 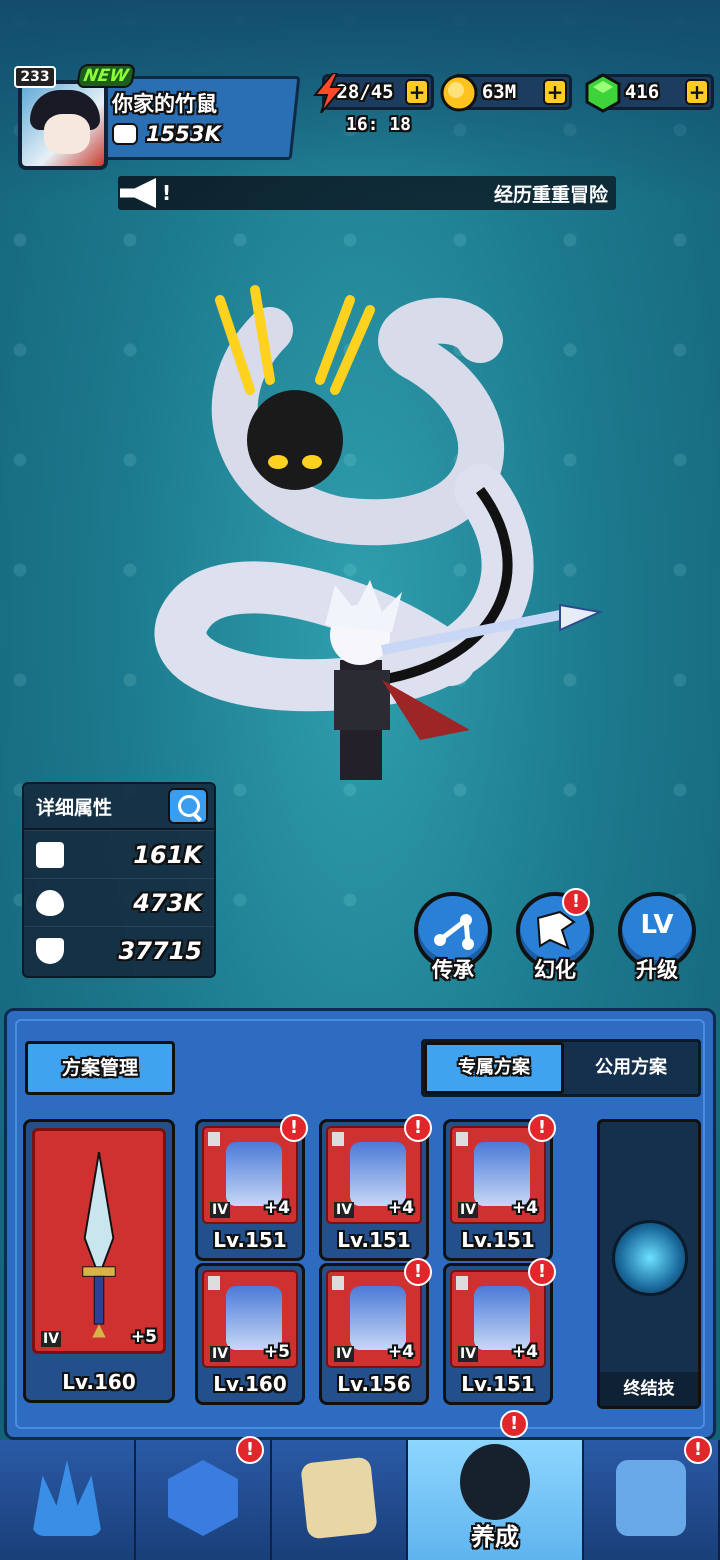 I want to click on nav-item-cultivate: ! 养成, so click(x=496, y=1485).